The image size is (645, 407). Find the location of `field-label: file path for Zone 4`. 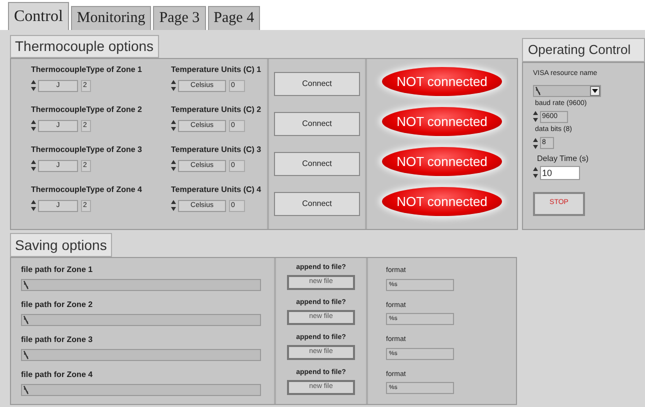

field-label: file path for Zone 4 is located at coordinates (57, 375).